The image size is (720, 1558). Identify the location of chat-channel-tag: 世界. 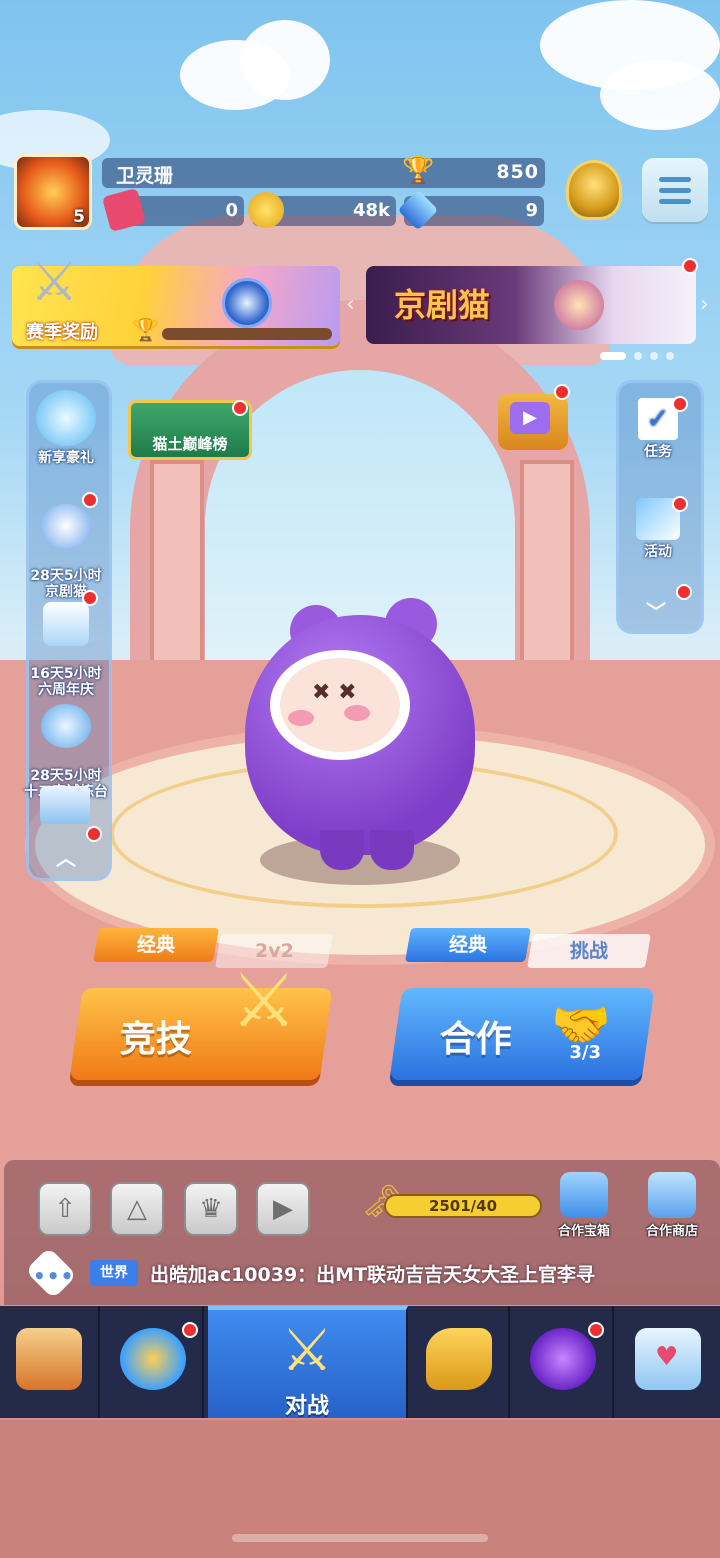
(114, 1273).